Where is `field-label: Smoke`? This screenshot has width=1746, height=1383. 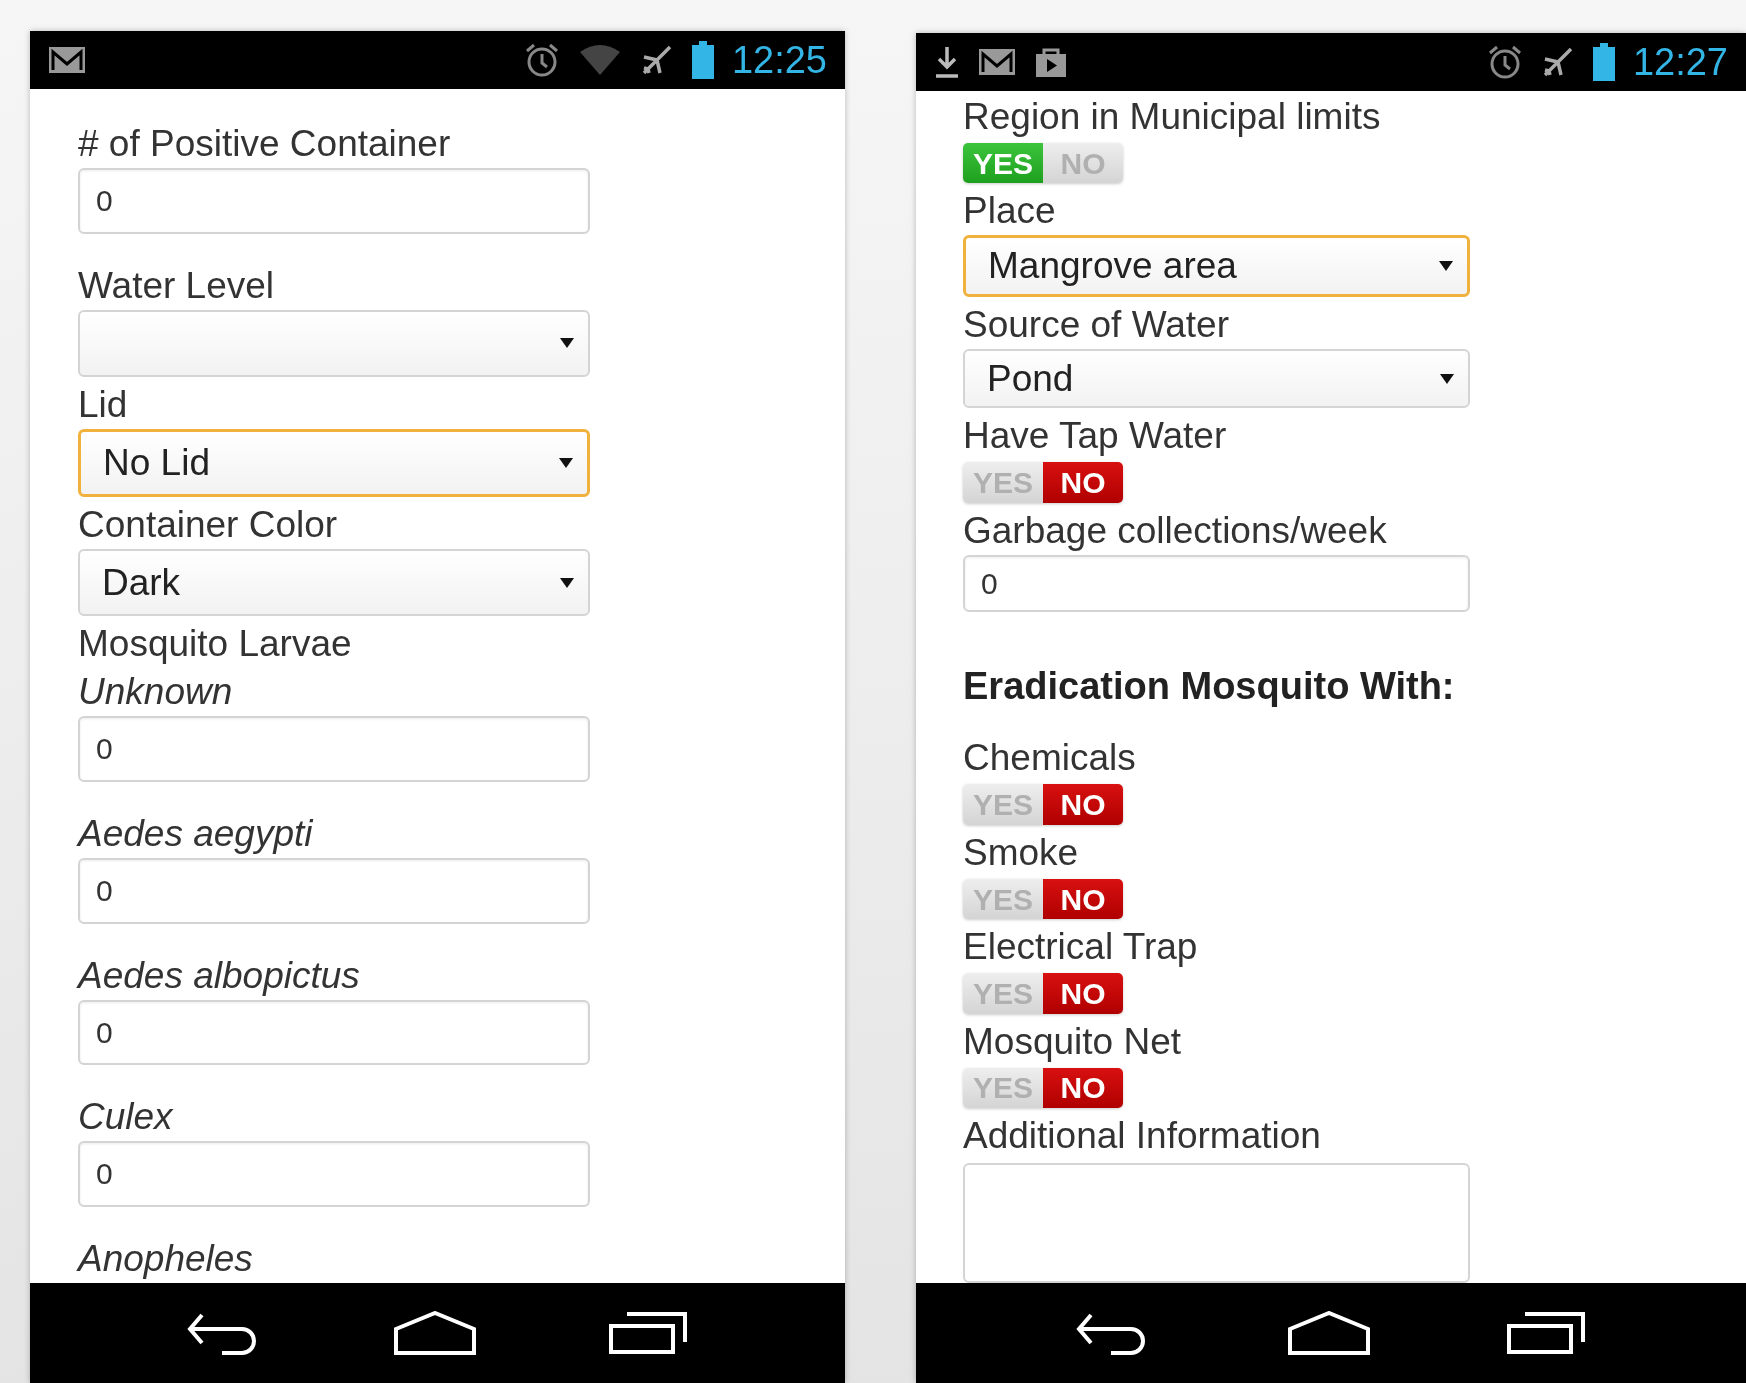 field-label: Smoke is located at coordinates (1021, 852).